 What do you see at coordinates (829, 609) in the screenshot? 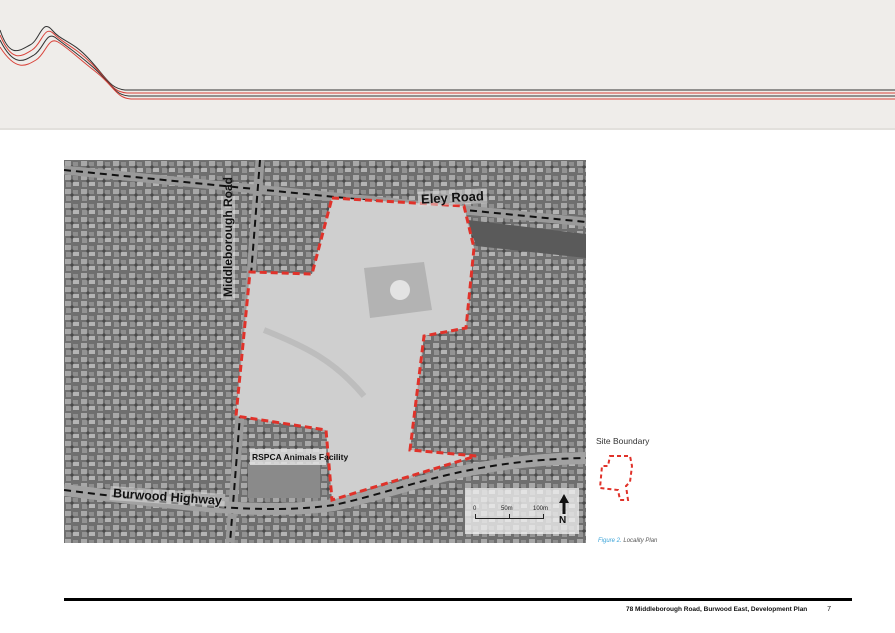
I see `page-number: 7` at bounding box center [829, 609].